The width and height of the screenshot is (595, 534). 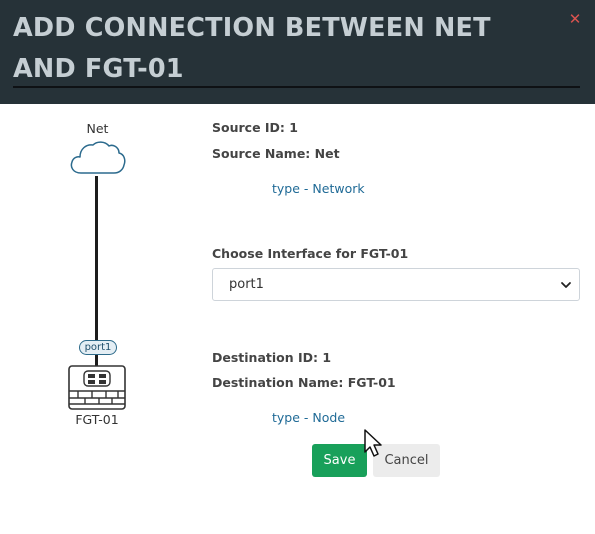 I want to click on interface-select-value: port1, so click(x=246, y=284).